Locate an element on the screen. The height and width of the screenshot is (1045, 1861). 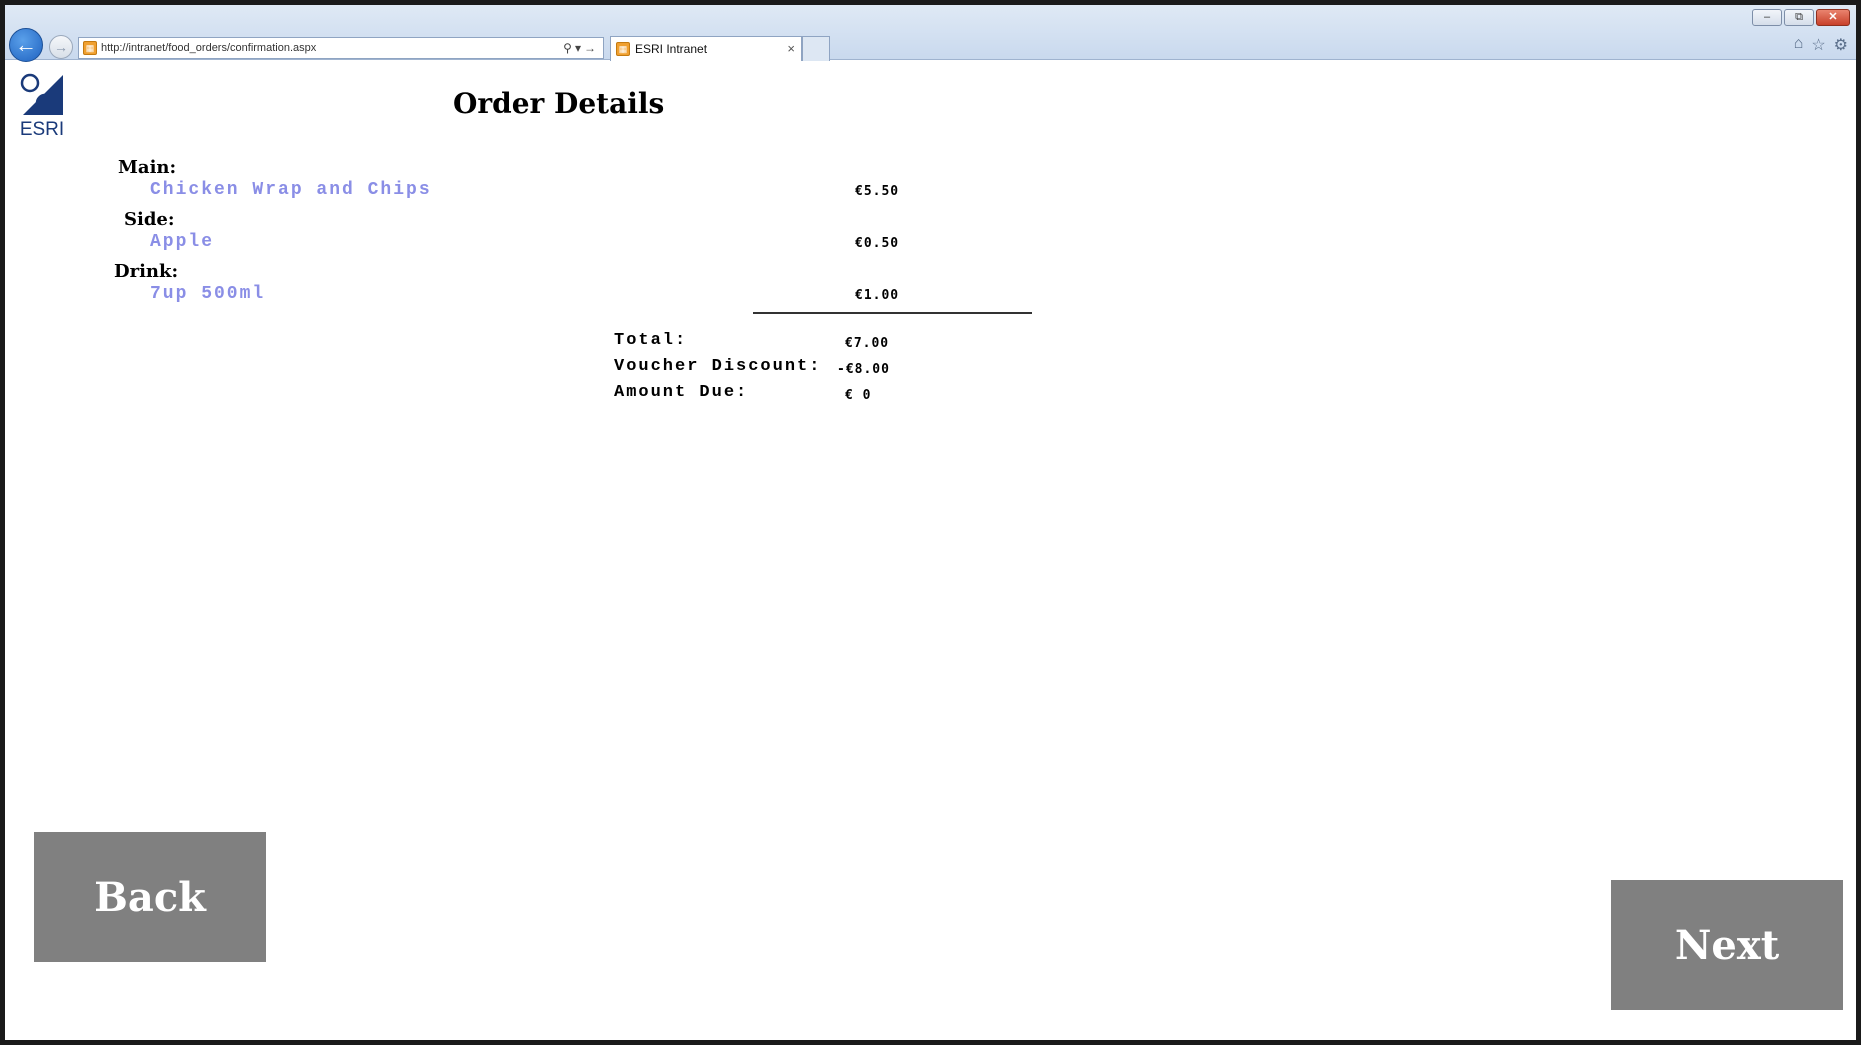
amount-due-label: Amount Due: is located at coordinates (681, 392).